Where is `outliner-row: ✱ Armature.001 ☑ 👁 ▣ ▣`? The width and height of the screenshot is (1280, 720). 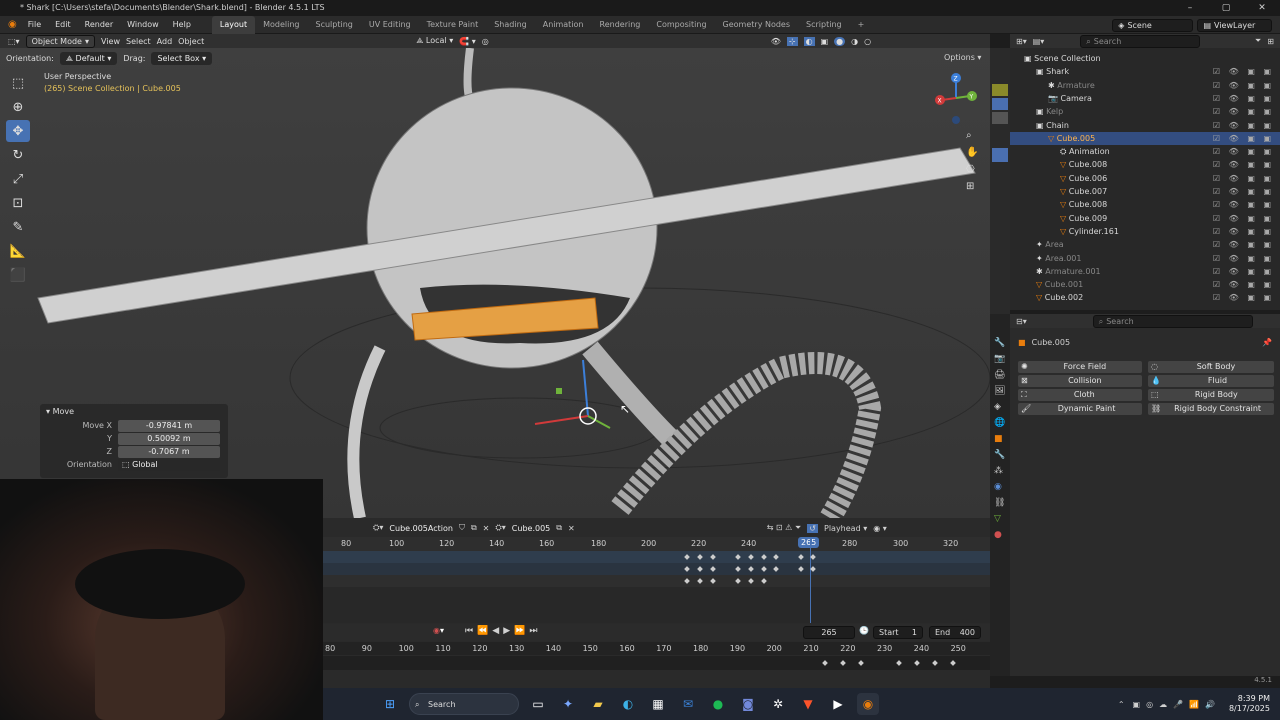
outliner-row: ✱ Armature.001 ☑ 👁 ▣ ▣ is located at coordinates (1145, 271).